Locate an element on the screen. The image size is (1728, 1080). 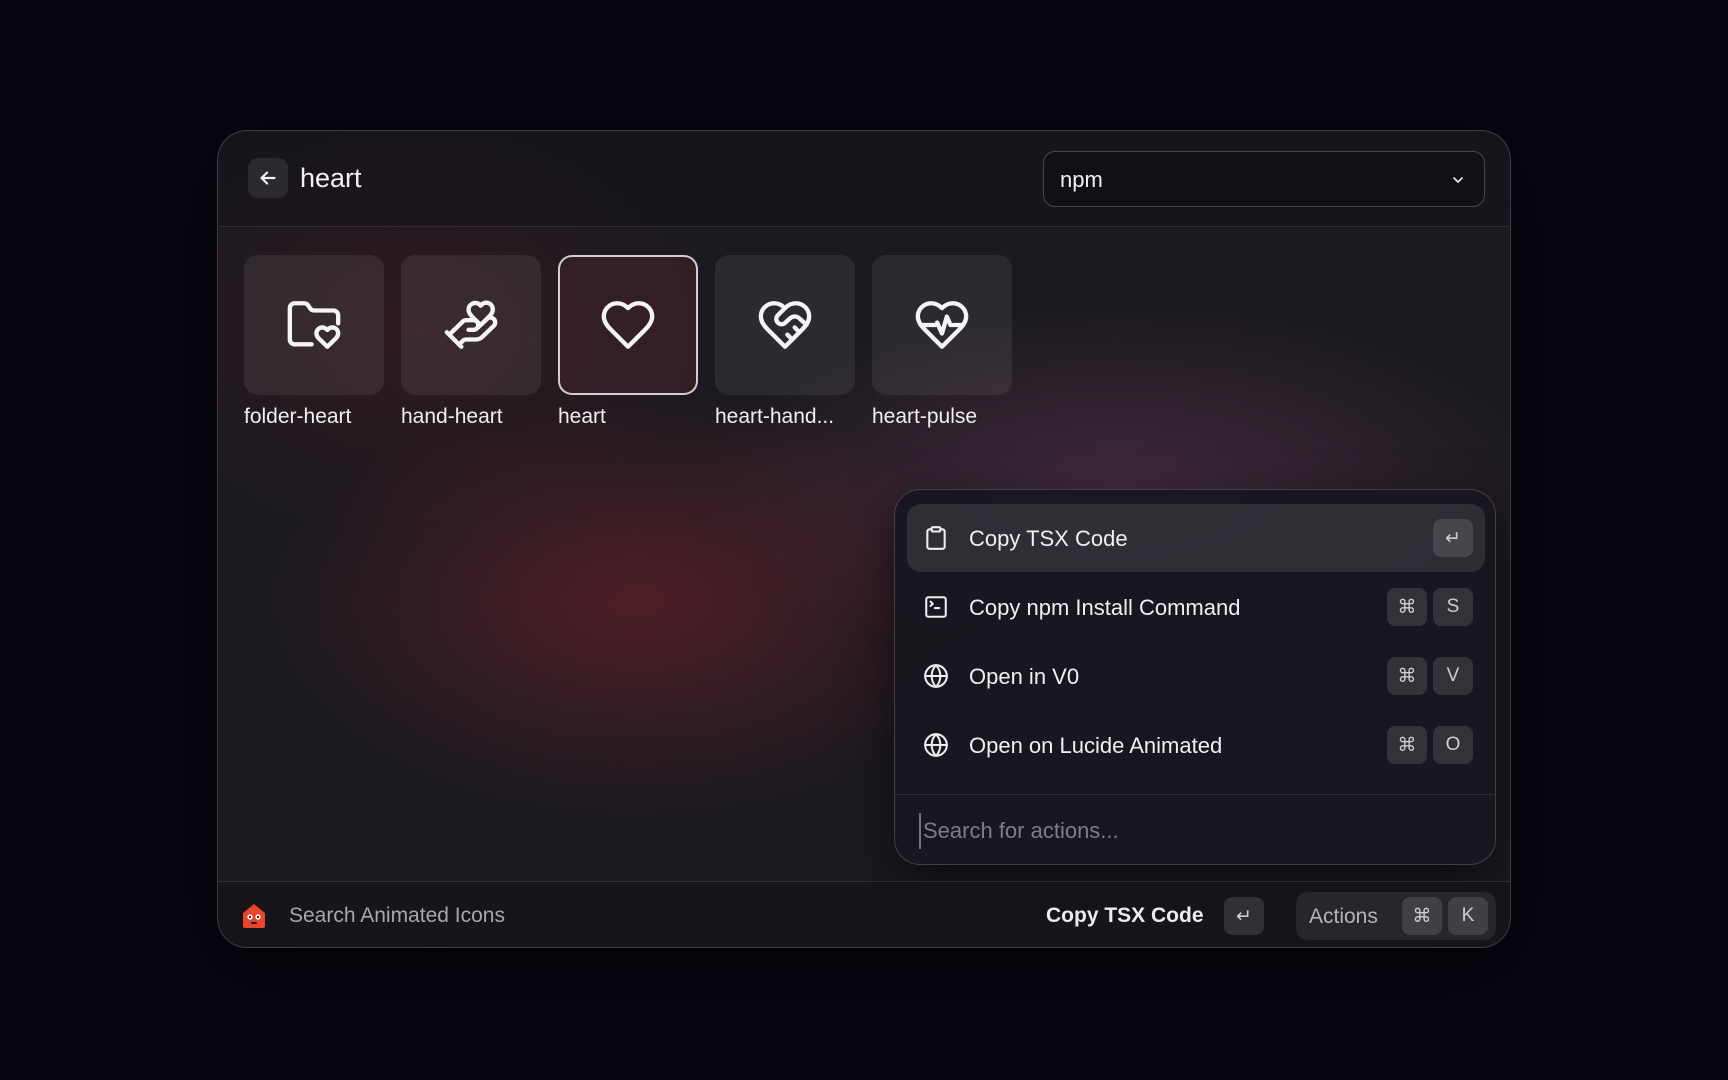
heart-icon is located at coordinates (628, 325).